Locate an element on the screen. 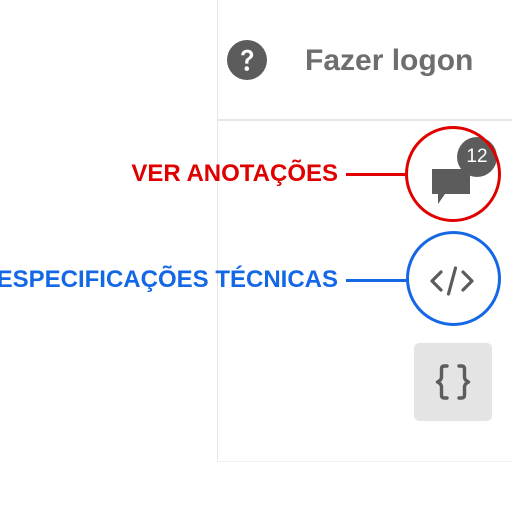  curly-braces-icon is located at coordinates (453, 382).